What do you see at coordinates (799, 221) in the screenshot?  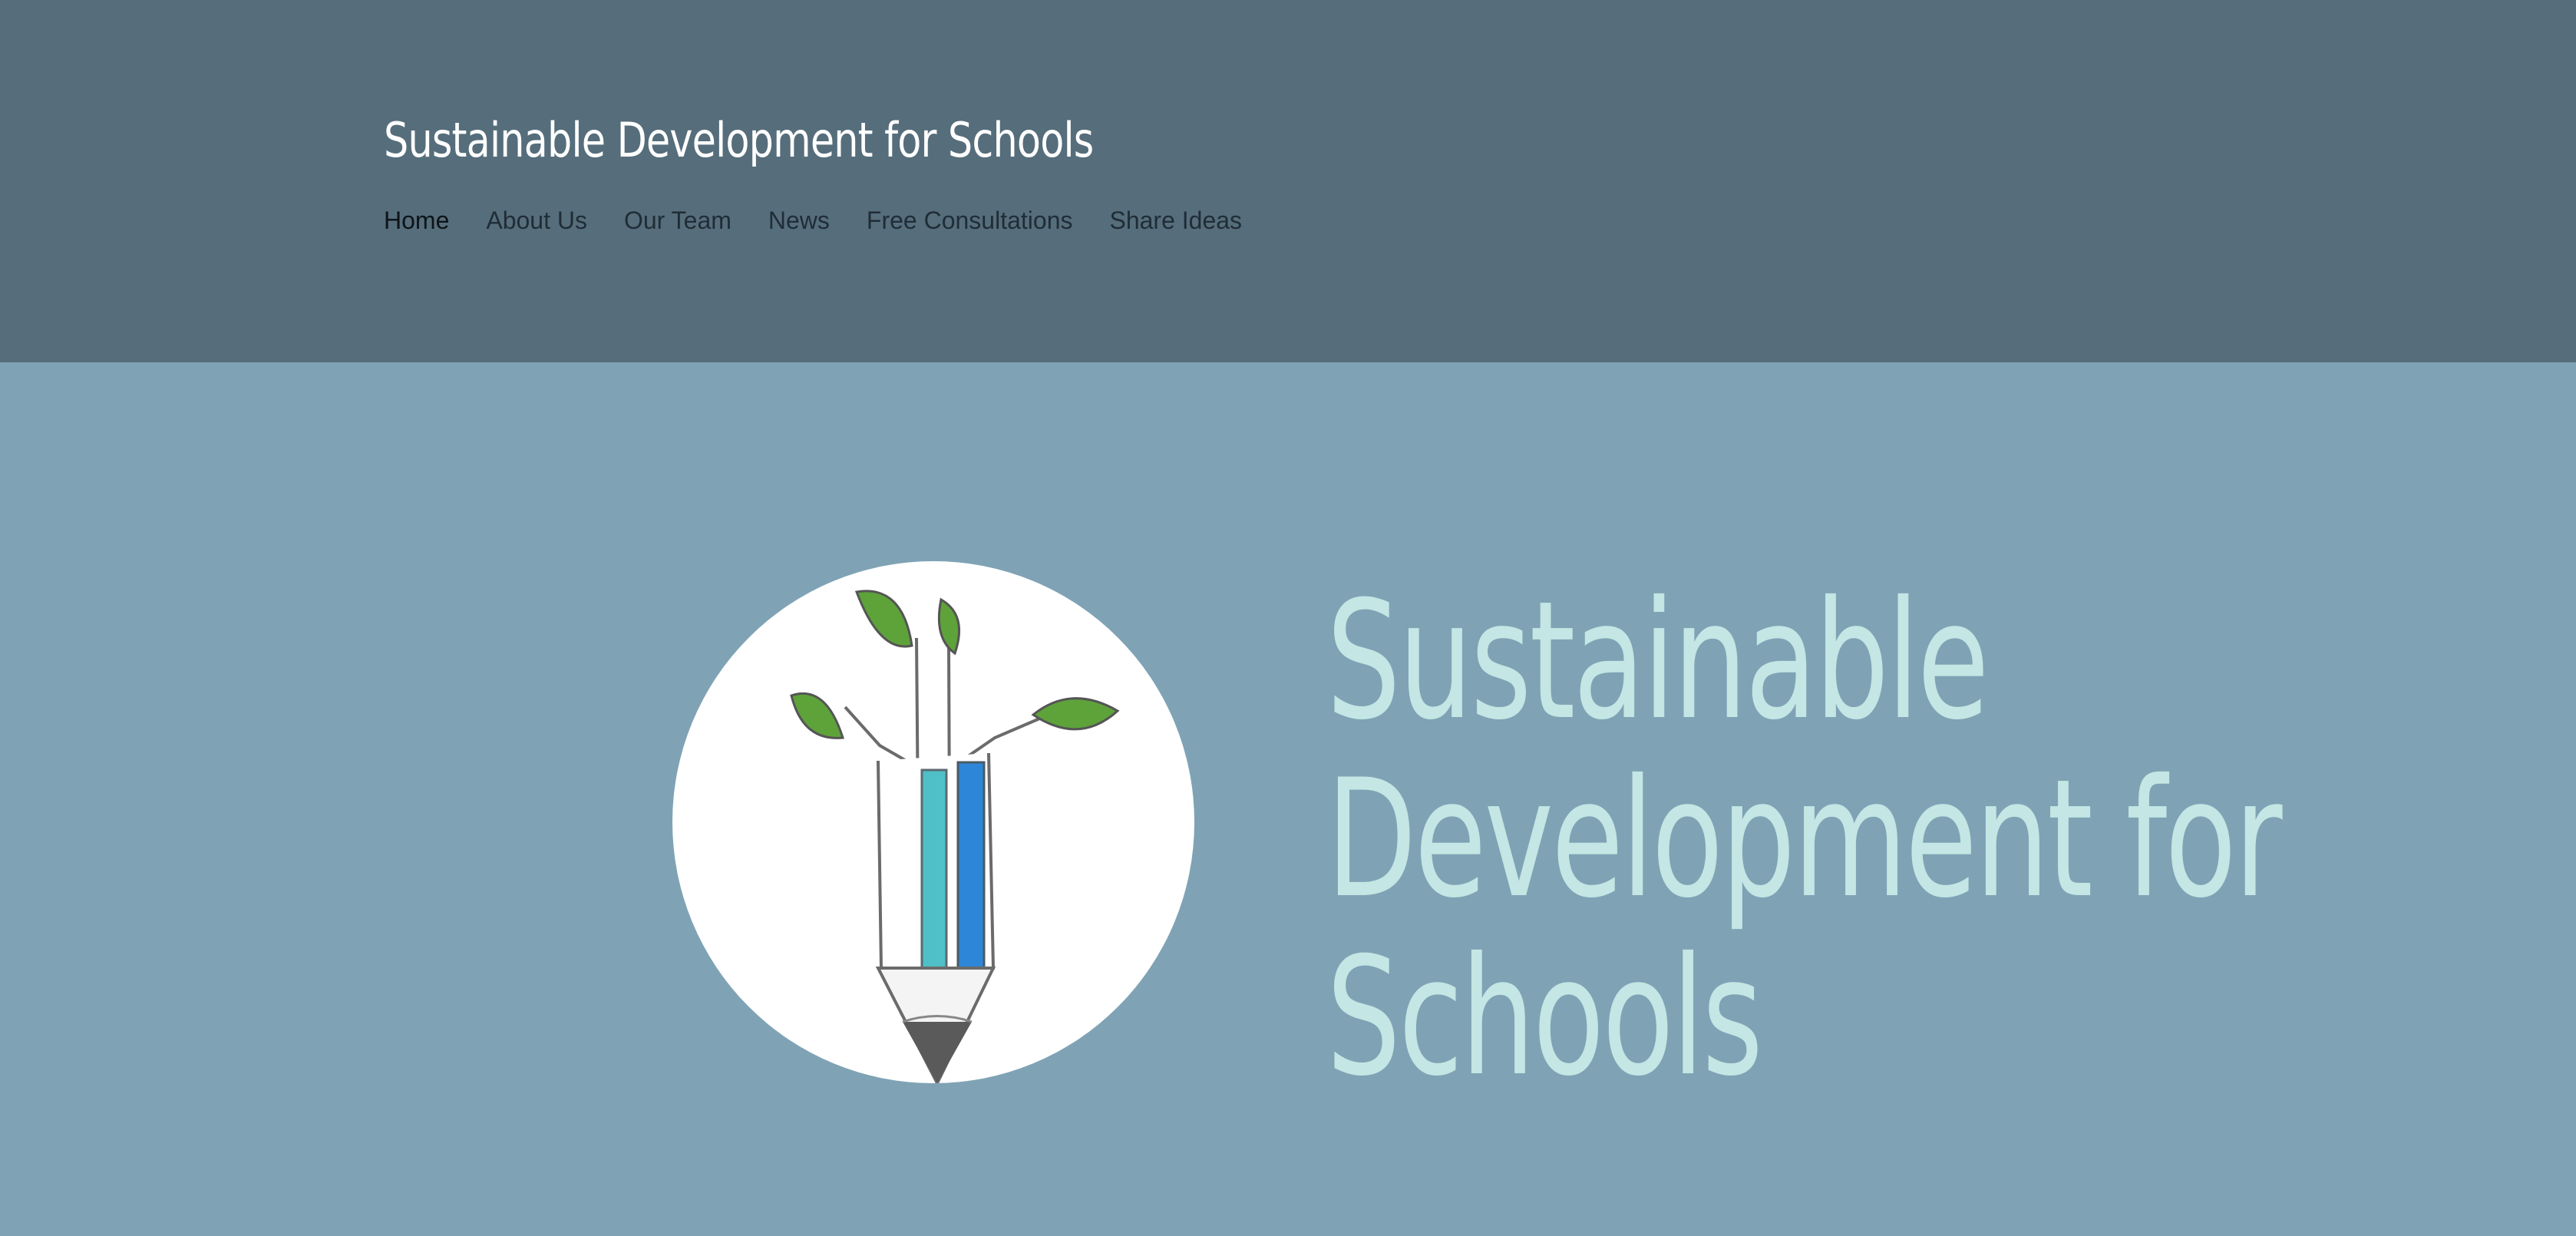 I see `nav-item-news: News` at bounding box center [799, 221].